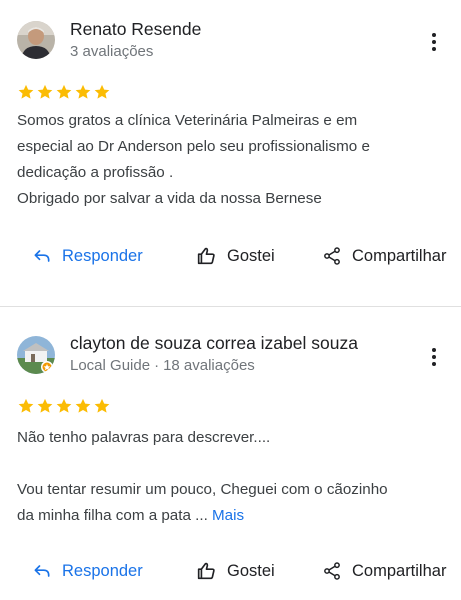 The height and width of the screenshot is (600, 461). What do you see at coordinates (214, 343) in the screenshot?
I see `author-name: clayton de souza correa izabel souza` at bounding box center [214, 343].